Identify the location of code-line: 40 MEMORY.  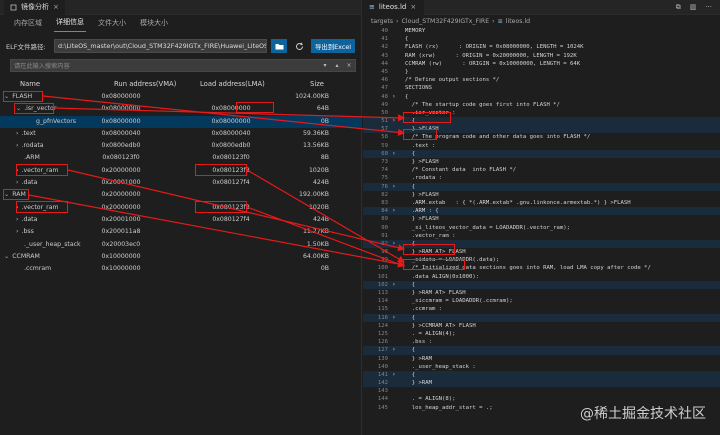
(541, 31).